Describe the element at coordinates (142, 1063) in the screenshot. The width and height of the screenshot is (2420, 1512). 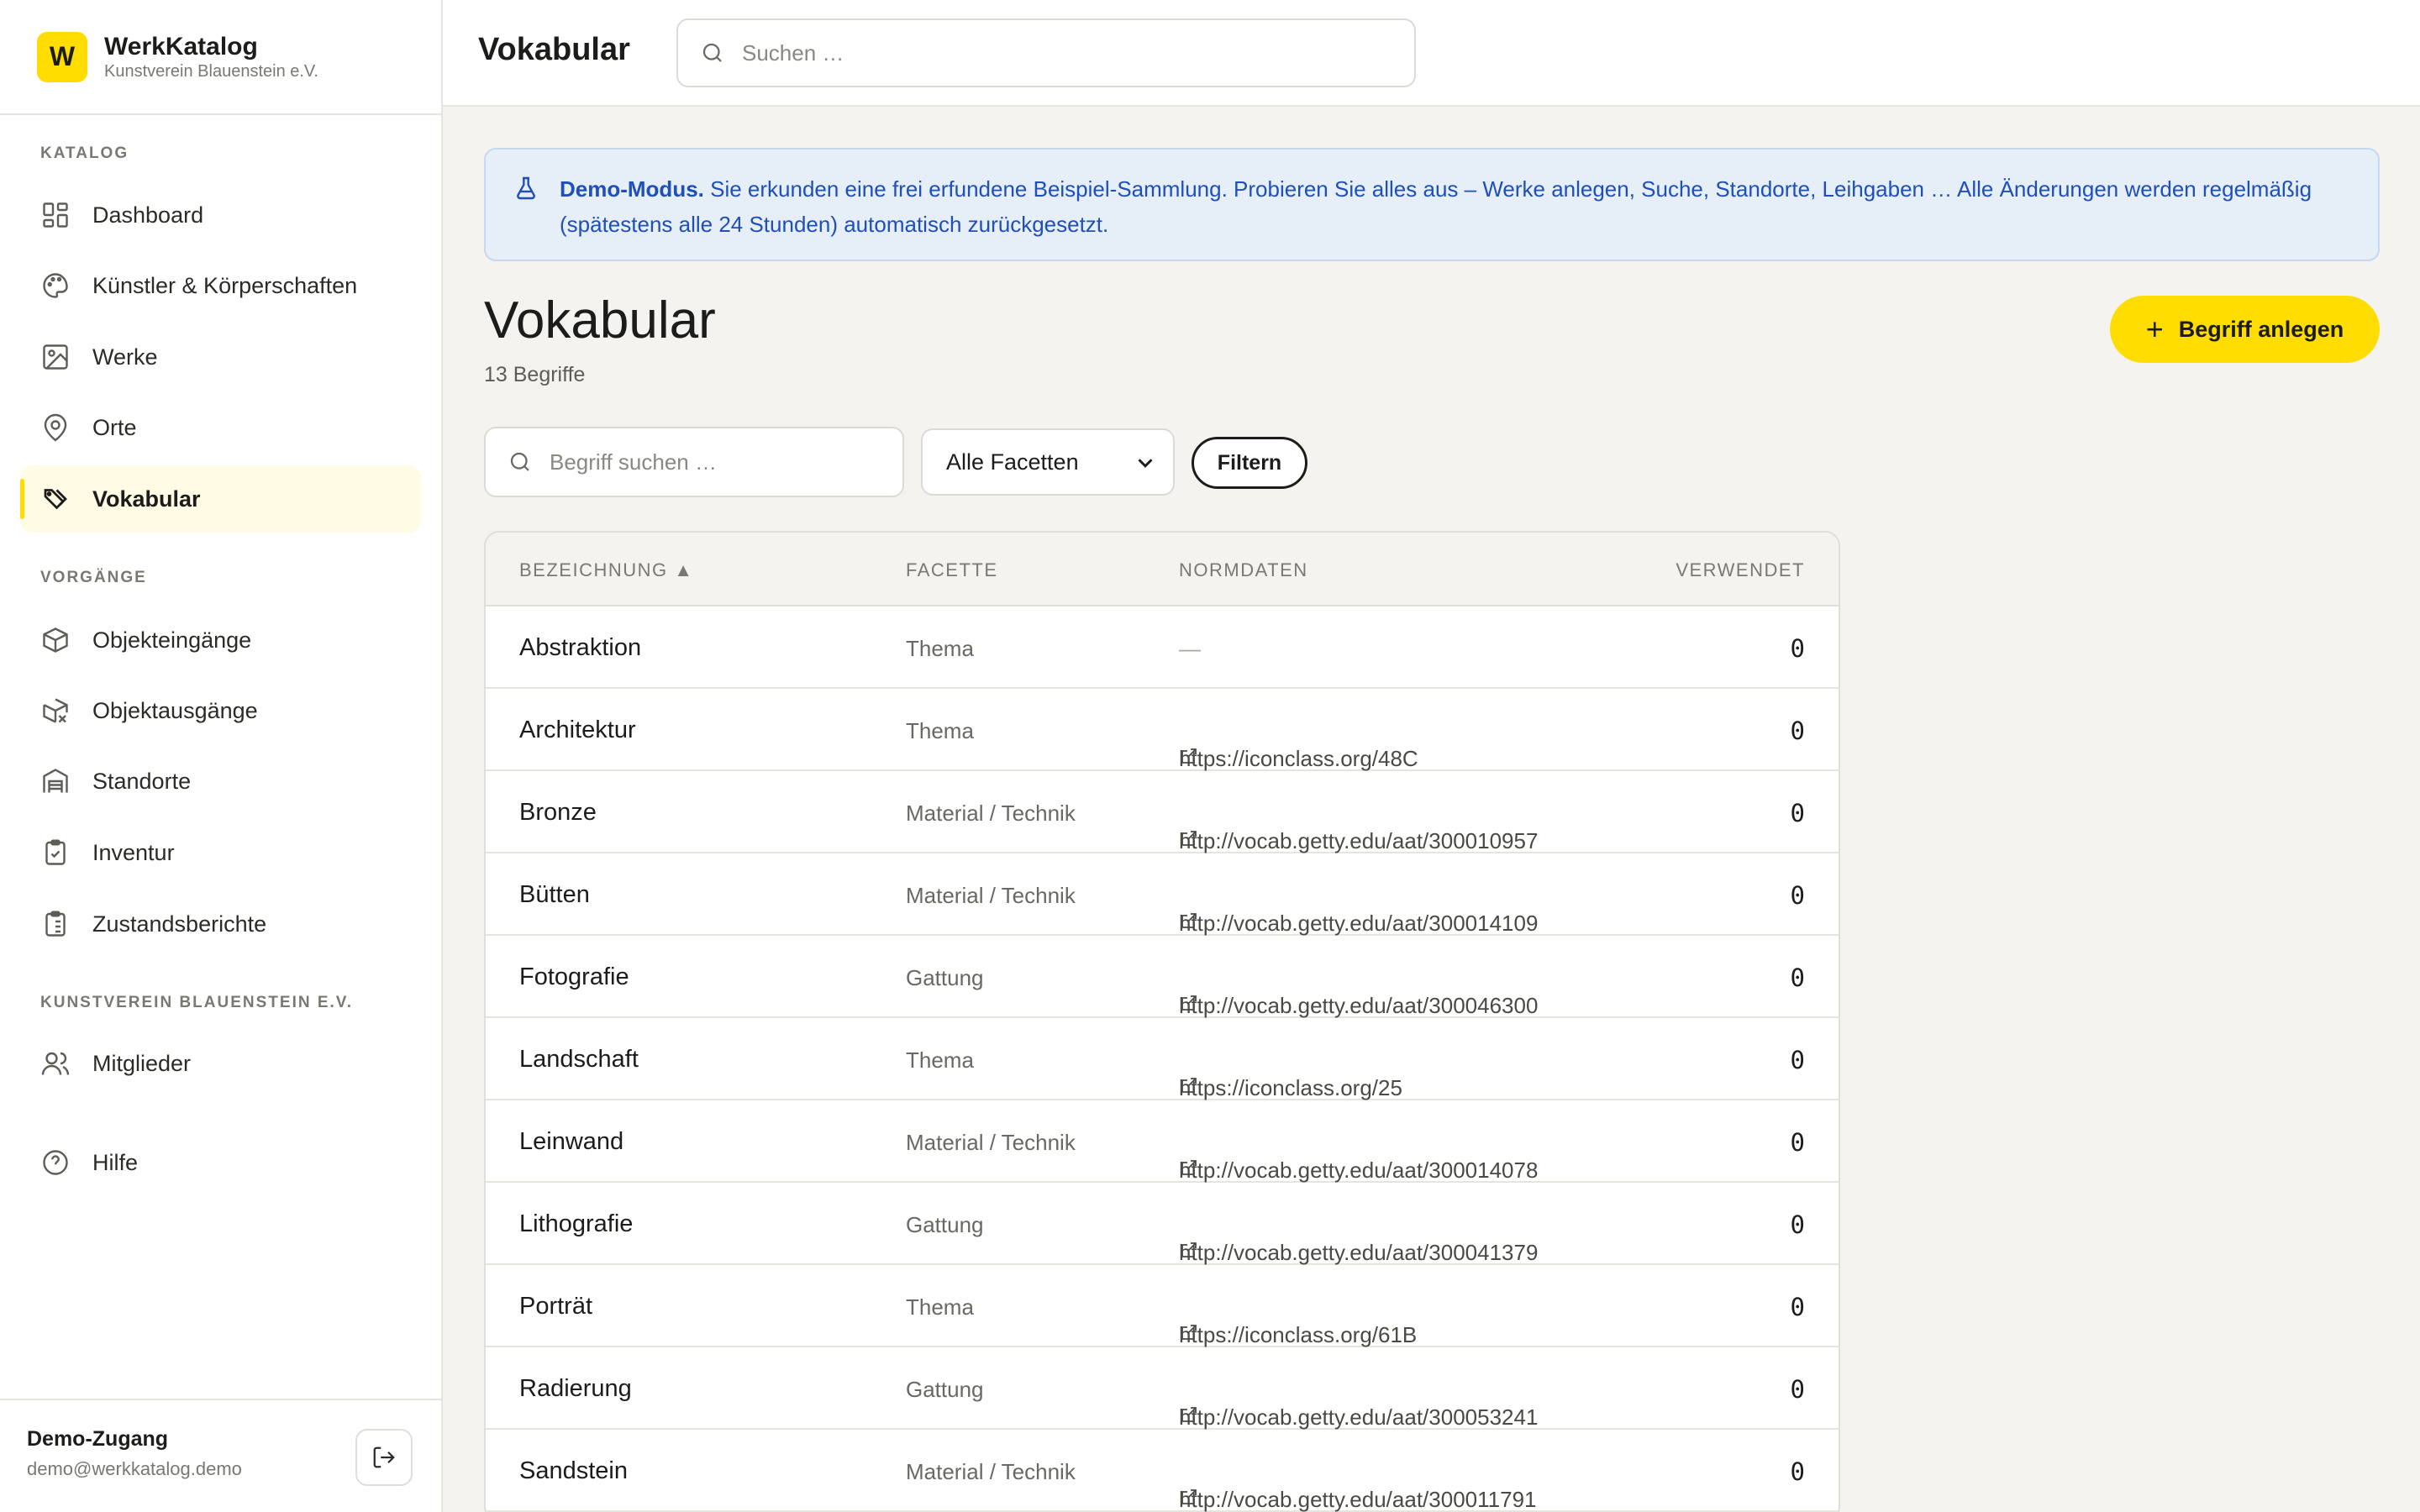
I see `sidebar-item-label: Mitglieder` at that location.